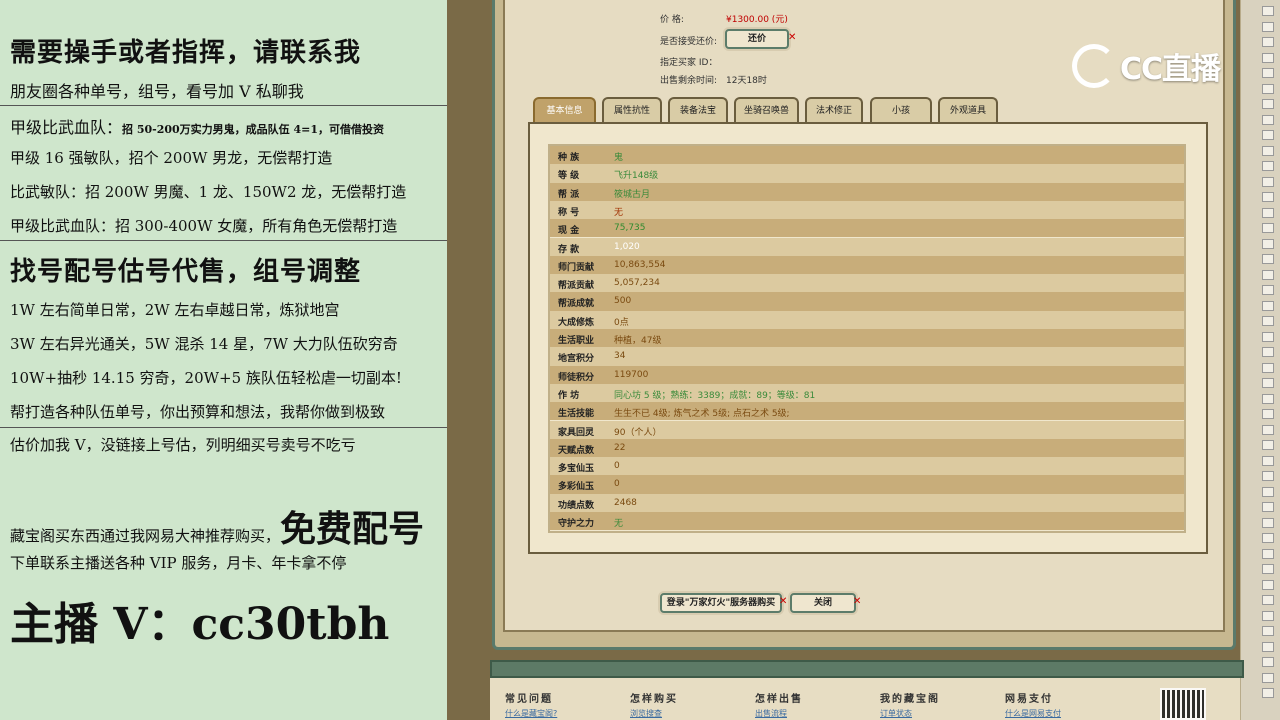  Describe the element at coordinates (867, 429) in the screenshot. I see `table-row: 家具回灵 90（个人）` at that location.